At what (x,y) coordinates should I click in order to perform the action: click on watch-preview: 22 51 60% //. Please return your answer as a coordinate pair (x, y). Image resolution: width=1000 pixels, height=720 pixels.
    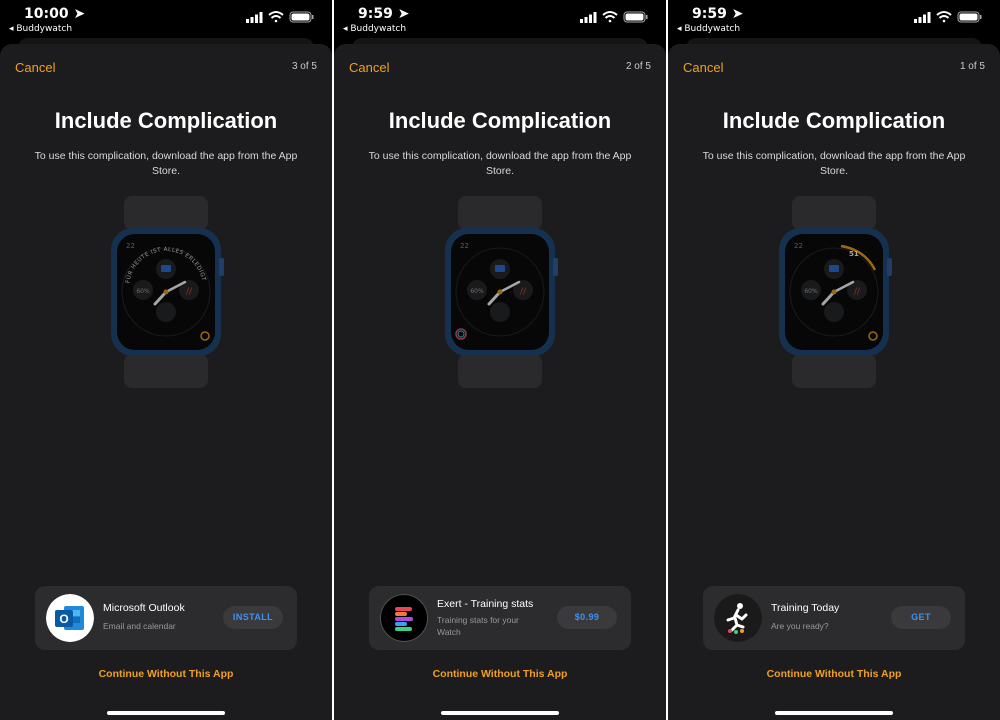
    Looking at the image, I should click on (835, 292).